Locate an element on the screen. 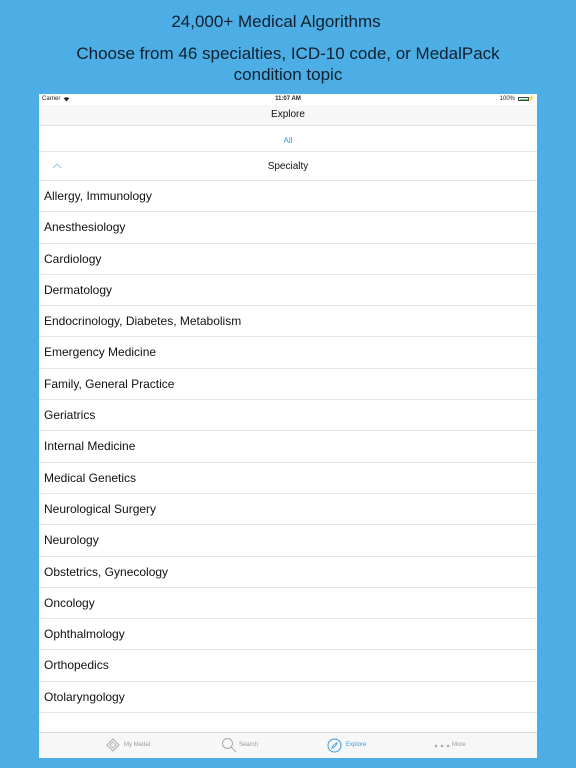  search-icon is located at coordinates (229, 745).